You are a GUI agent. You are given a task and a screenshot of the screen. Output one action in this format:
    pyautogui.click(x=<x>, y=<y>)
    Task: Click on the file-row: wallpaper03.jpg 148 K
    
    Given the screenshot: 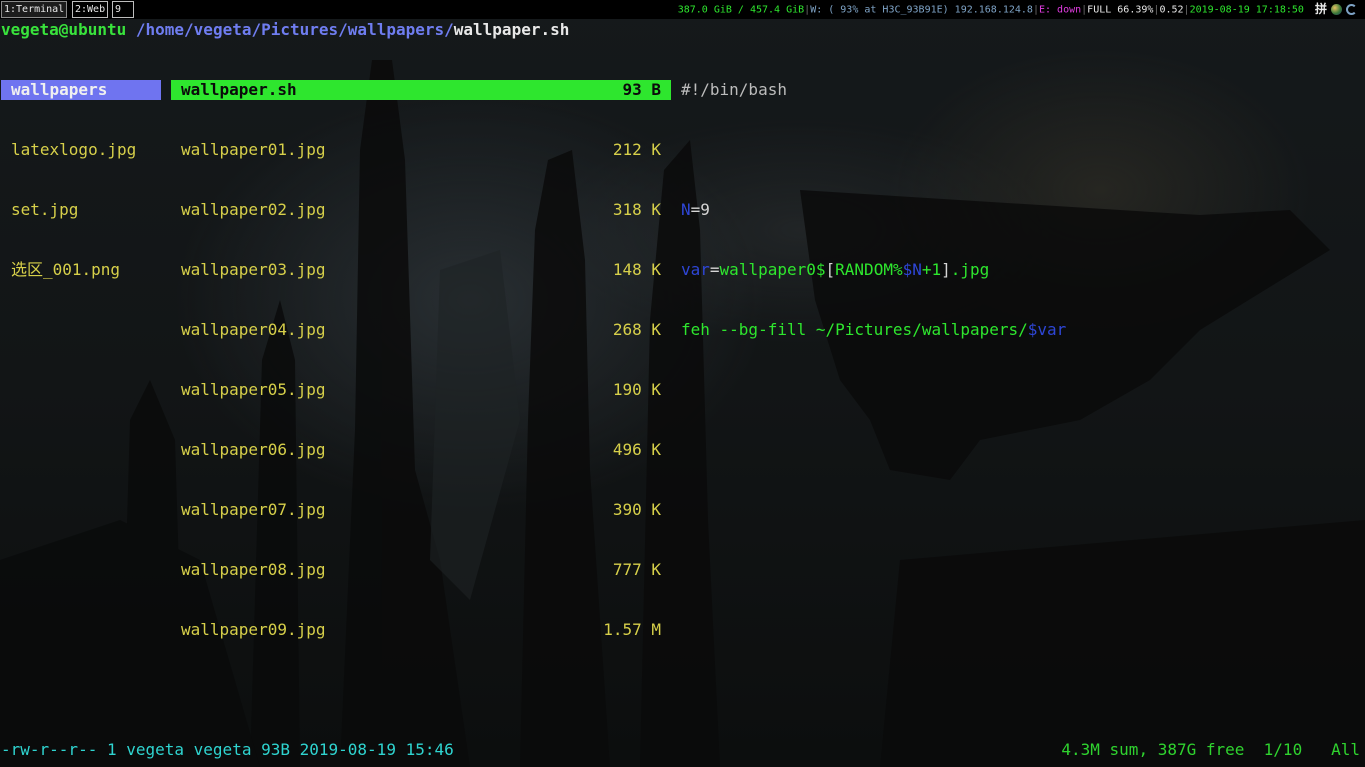 What is the action you would take?
    pyautogui.click(x=421, y=270)
    